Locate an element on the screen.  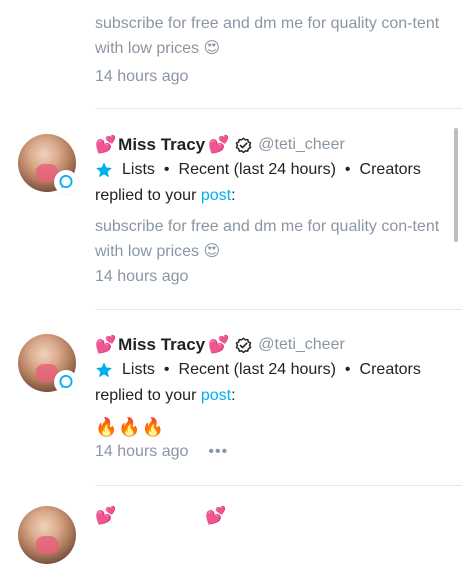
more-options-button: ••• is located at coordinates (218, 452).